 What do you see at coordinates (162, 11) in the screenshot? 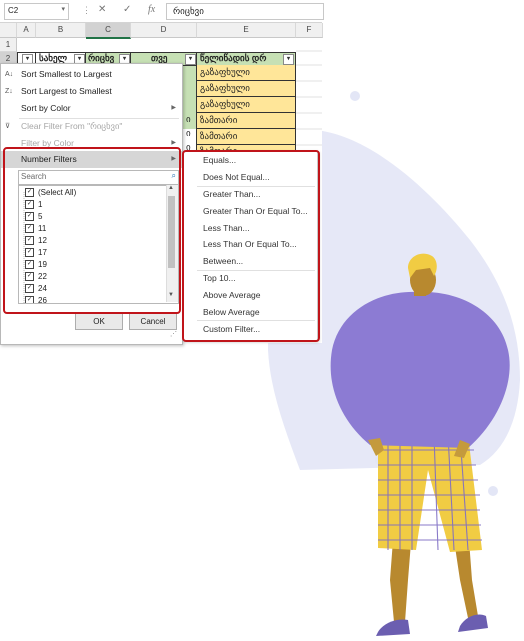
I see `formula-bar: C2 ▾ ⋮ ✕ ✓ fx რიცხვი` at bounding box center [162, 11].